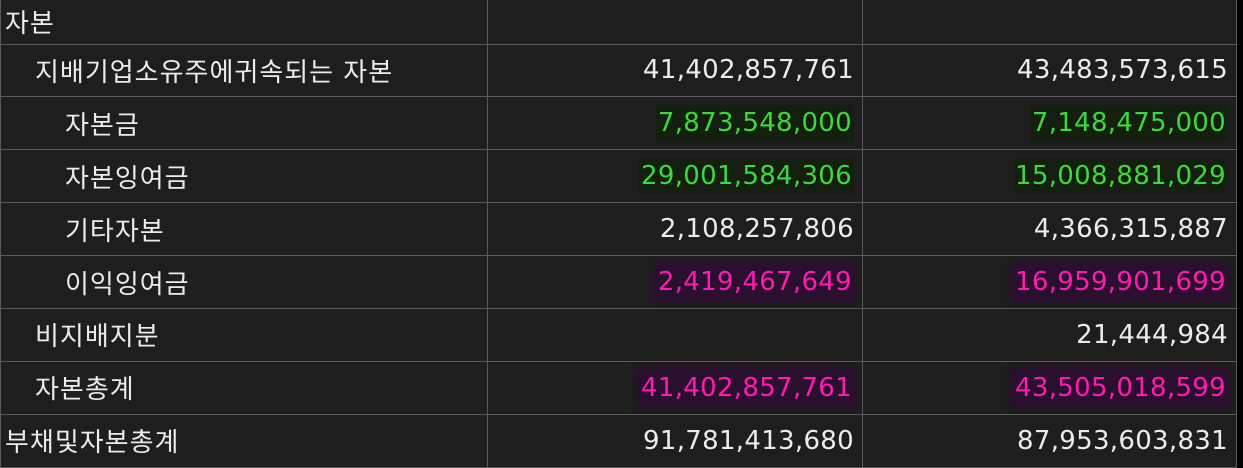  I want to click on value-cell-2: 4,366,315,887, so click(1049, 229).